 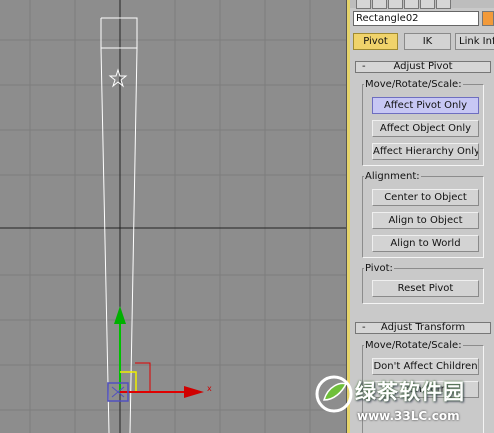 I want to click on watermark: 绿茶软件园 www.33LC.com, so click(x=397, y=402).